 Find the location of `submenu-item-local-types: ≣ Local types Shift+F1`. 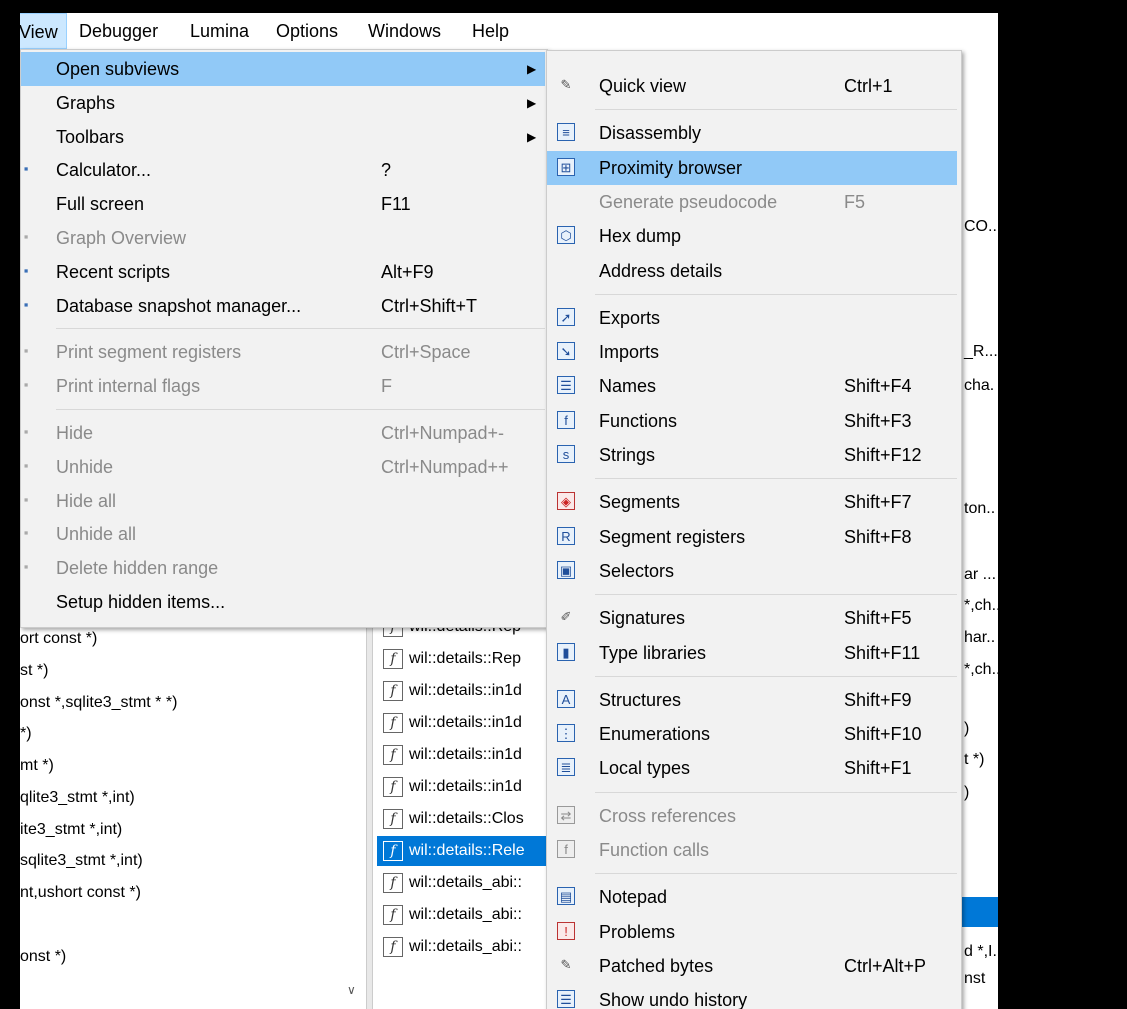

submenu-item-local-types: ≣ Local types Shift+F1 is located at coordinates (752, 768).